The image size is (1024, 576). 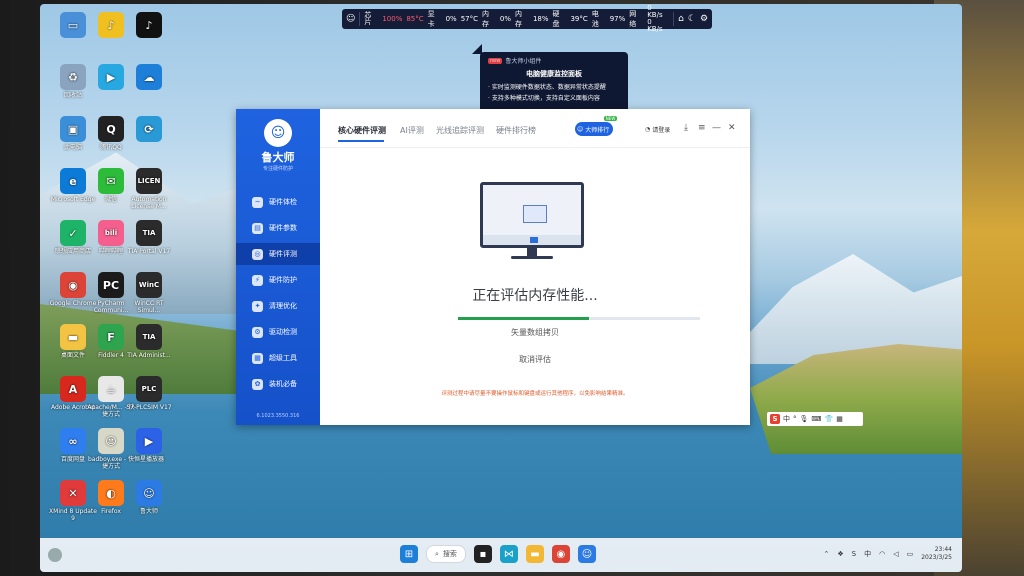 I want to click on app-icon: ▣, so click(x=73, y=129).